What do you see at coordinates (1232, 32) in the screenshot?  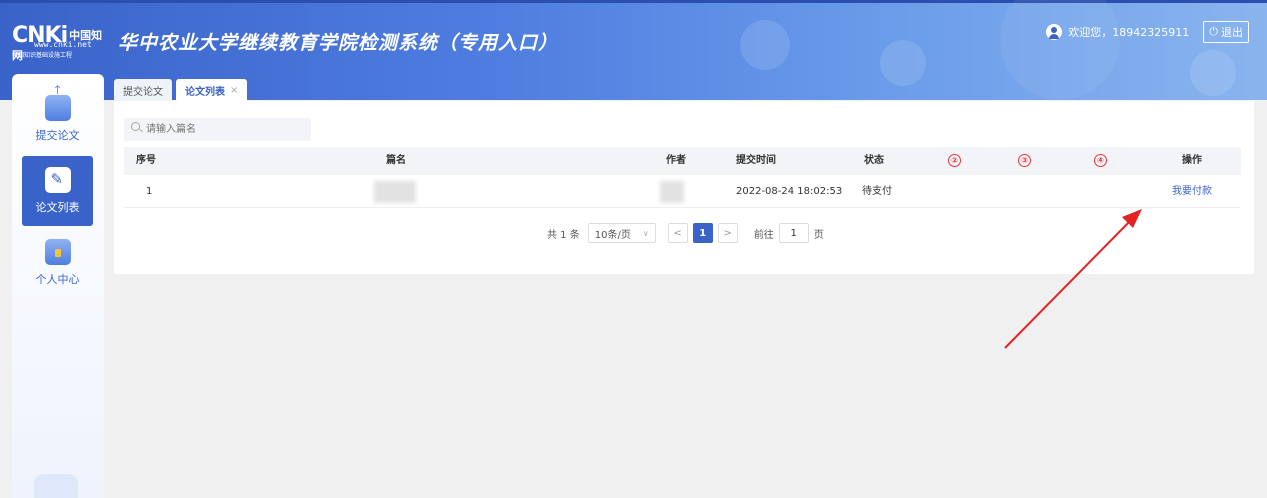 I see `logout-label: 退出` at bounding box center [1232, 32].